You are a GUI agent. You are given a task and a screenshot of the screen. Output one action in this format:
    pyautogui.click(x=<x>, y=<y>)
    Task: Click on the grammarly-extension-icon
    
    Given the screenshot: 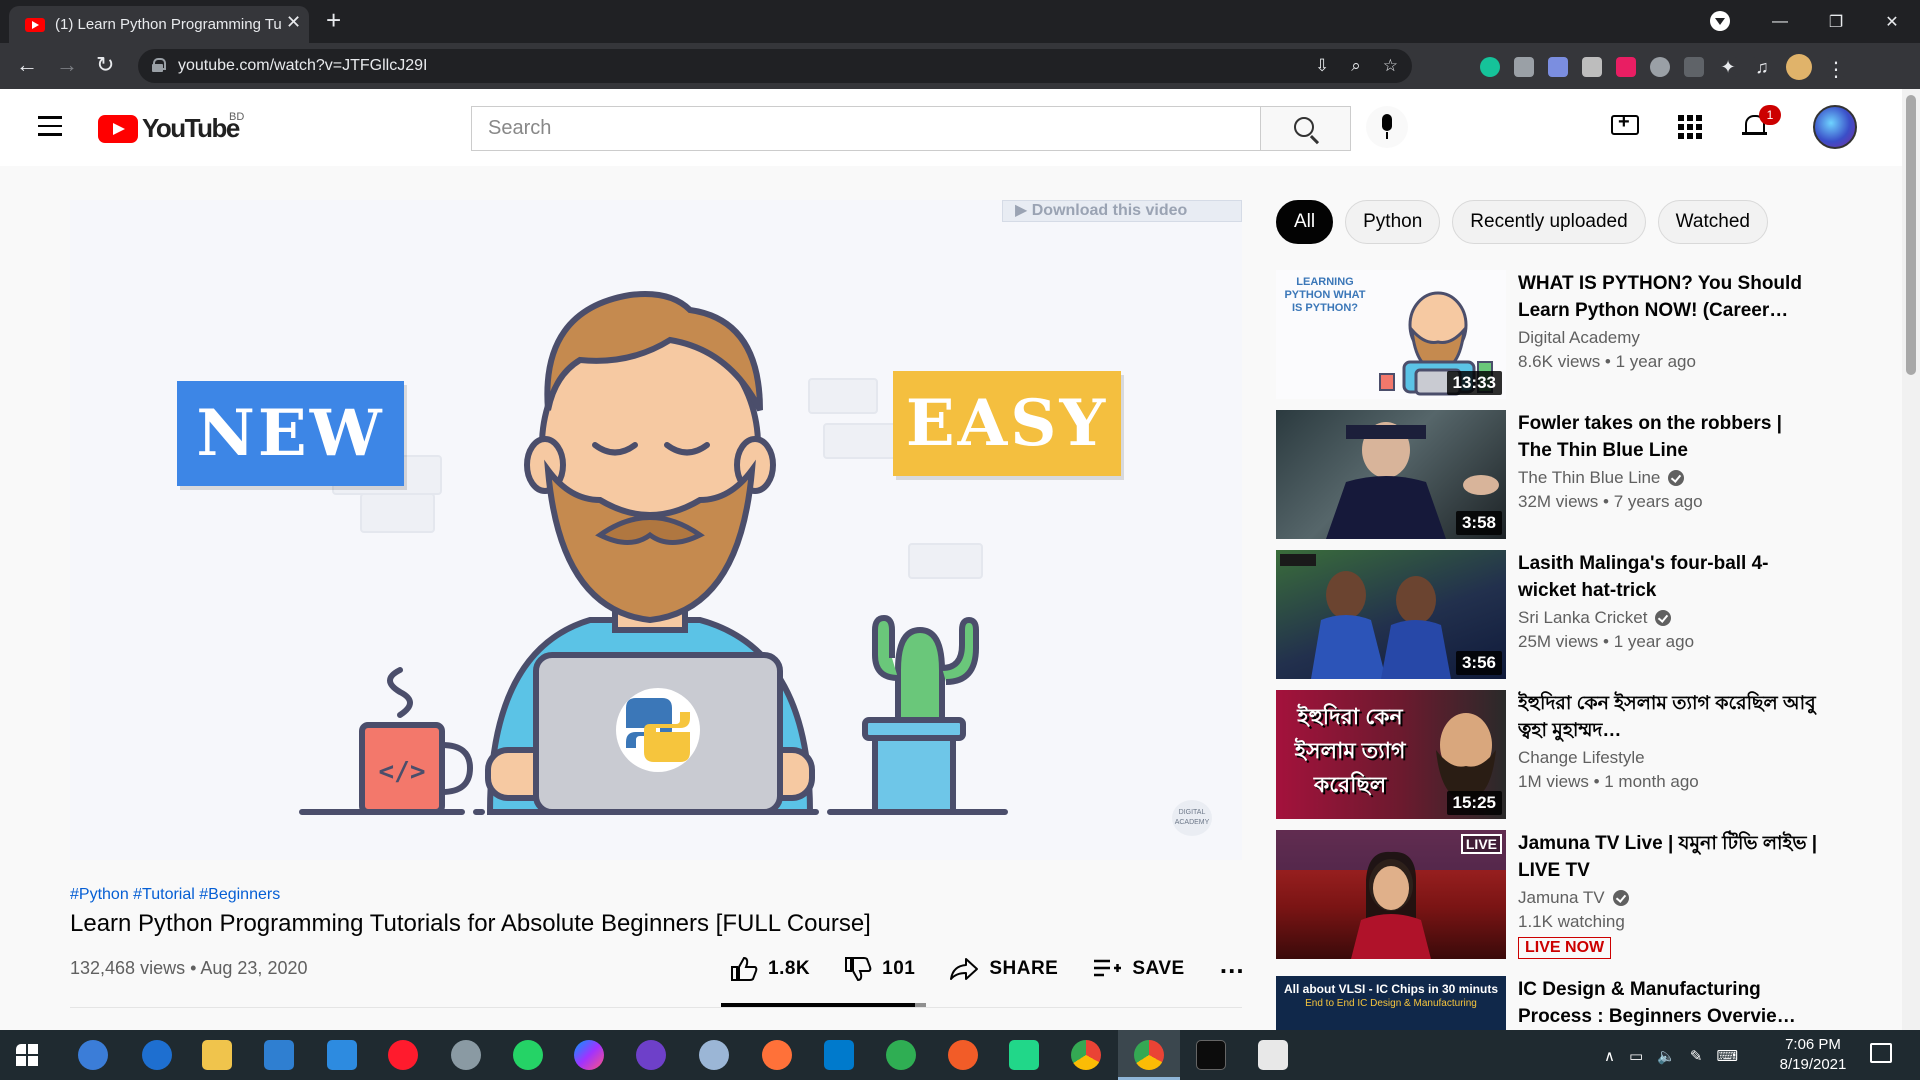 What is the action you would take?
    pyautogui.click(x=1490, y=67)
    